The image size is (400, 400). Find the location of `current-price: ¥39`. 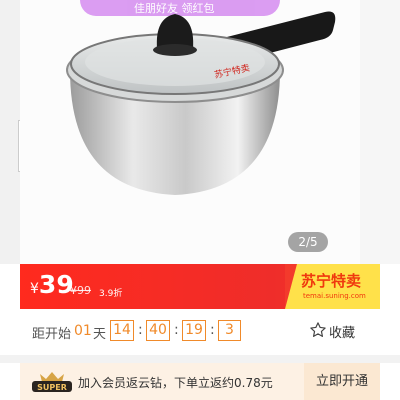

current-price: ¥39 is located at coordinates (52, 284).